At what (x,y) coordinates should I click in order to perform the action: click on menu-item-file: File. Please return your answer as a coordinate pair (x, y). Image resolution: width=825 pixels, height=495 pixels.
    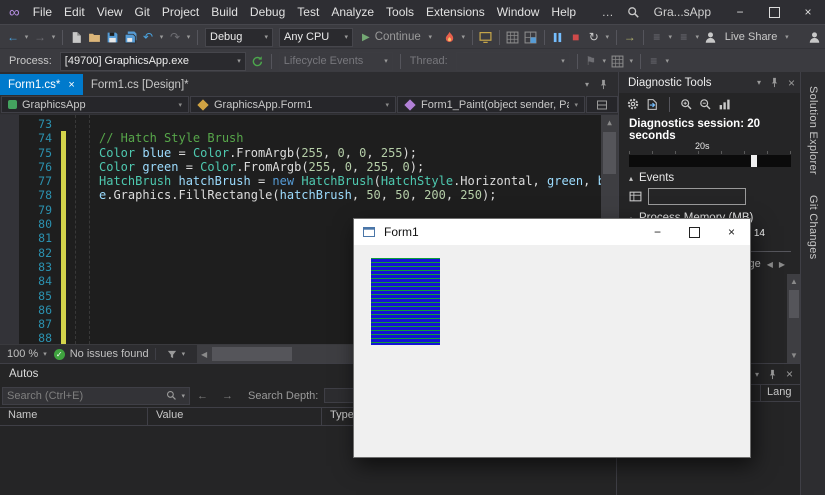
    Looking at the image, I should click on (42, 12).